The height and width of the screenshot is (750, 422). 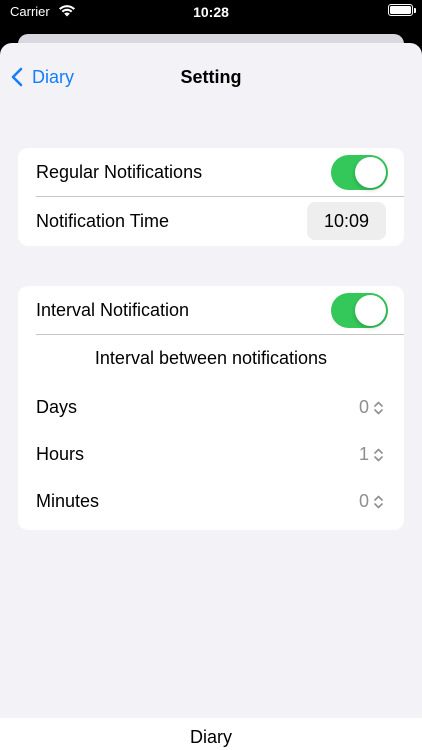 I want to click on minutes-stepper: 0, so click(x=371, y=501).